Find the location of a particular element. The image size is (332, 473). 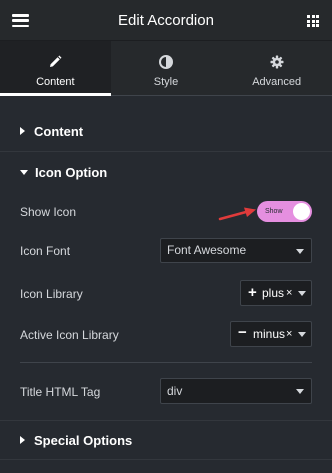

gear-icon is located at coordinates (276, 62).